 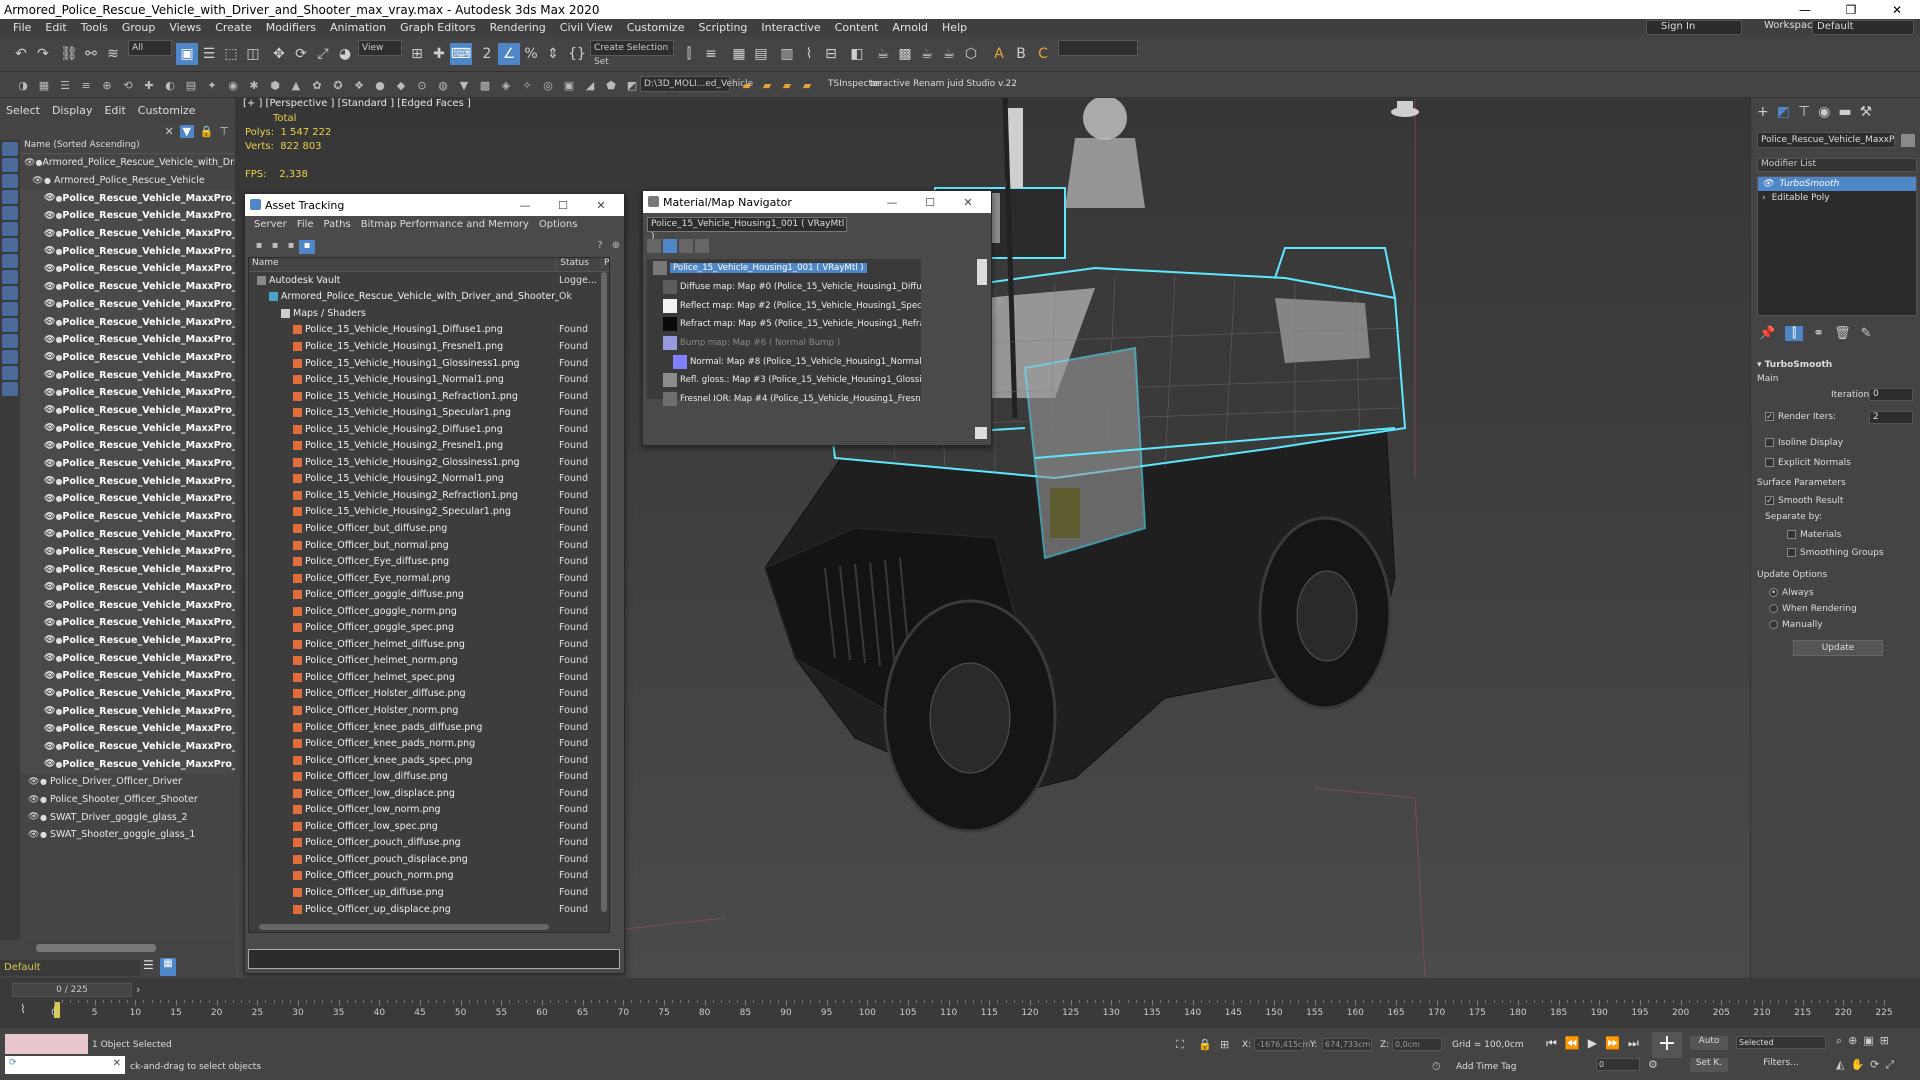 What do you see at coordinates (186, 131) in the screenshot?
I see `filter-icon: ▼` at bounding box center [186, 131].